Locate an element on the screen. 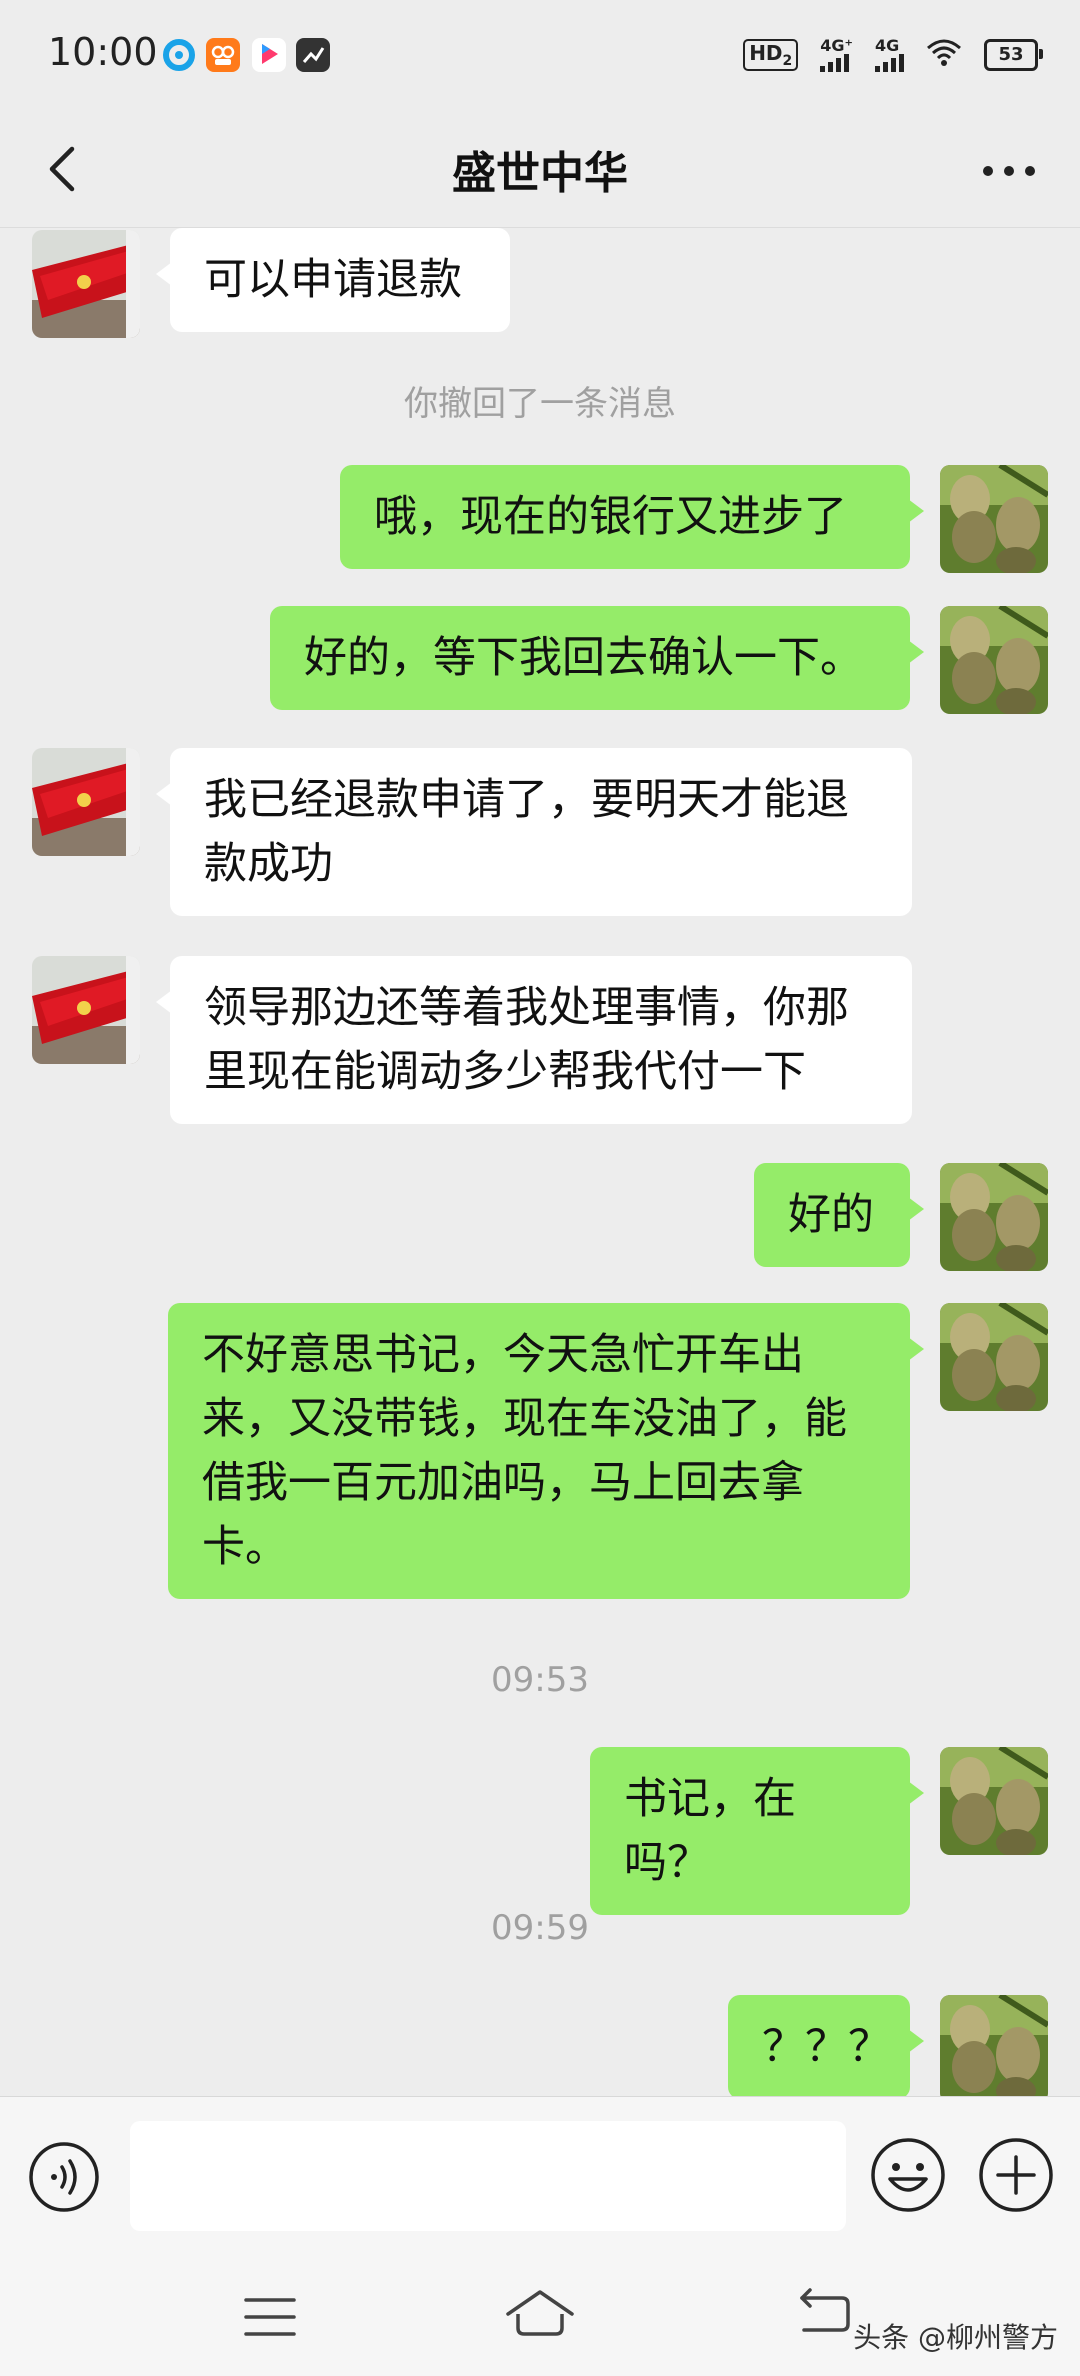  more-dots-icon is located at coordinates (1009, 171).